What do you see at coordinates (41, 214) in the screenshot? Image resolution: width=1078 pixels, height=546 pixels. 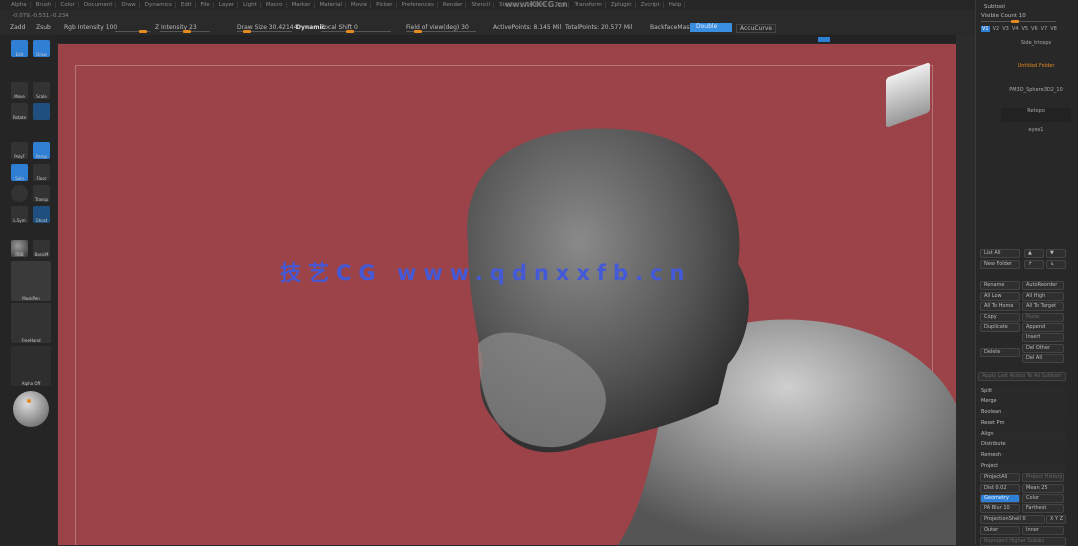 I see `ghost-button: Ghost` at bounding box center [41, 214].